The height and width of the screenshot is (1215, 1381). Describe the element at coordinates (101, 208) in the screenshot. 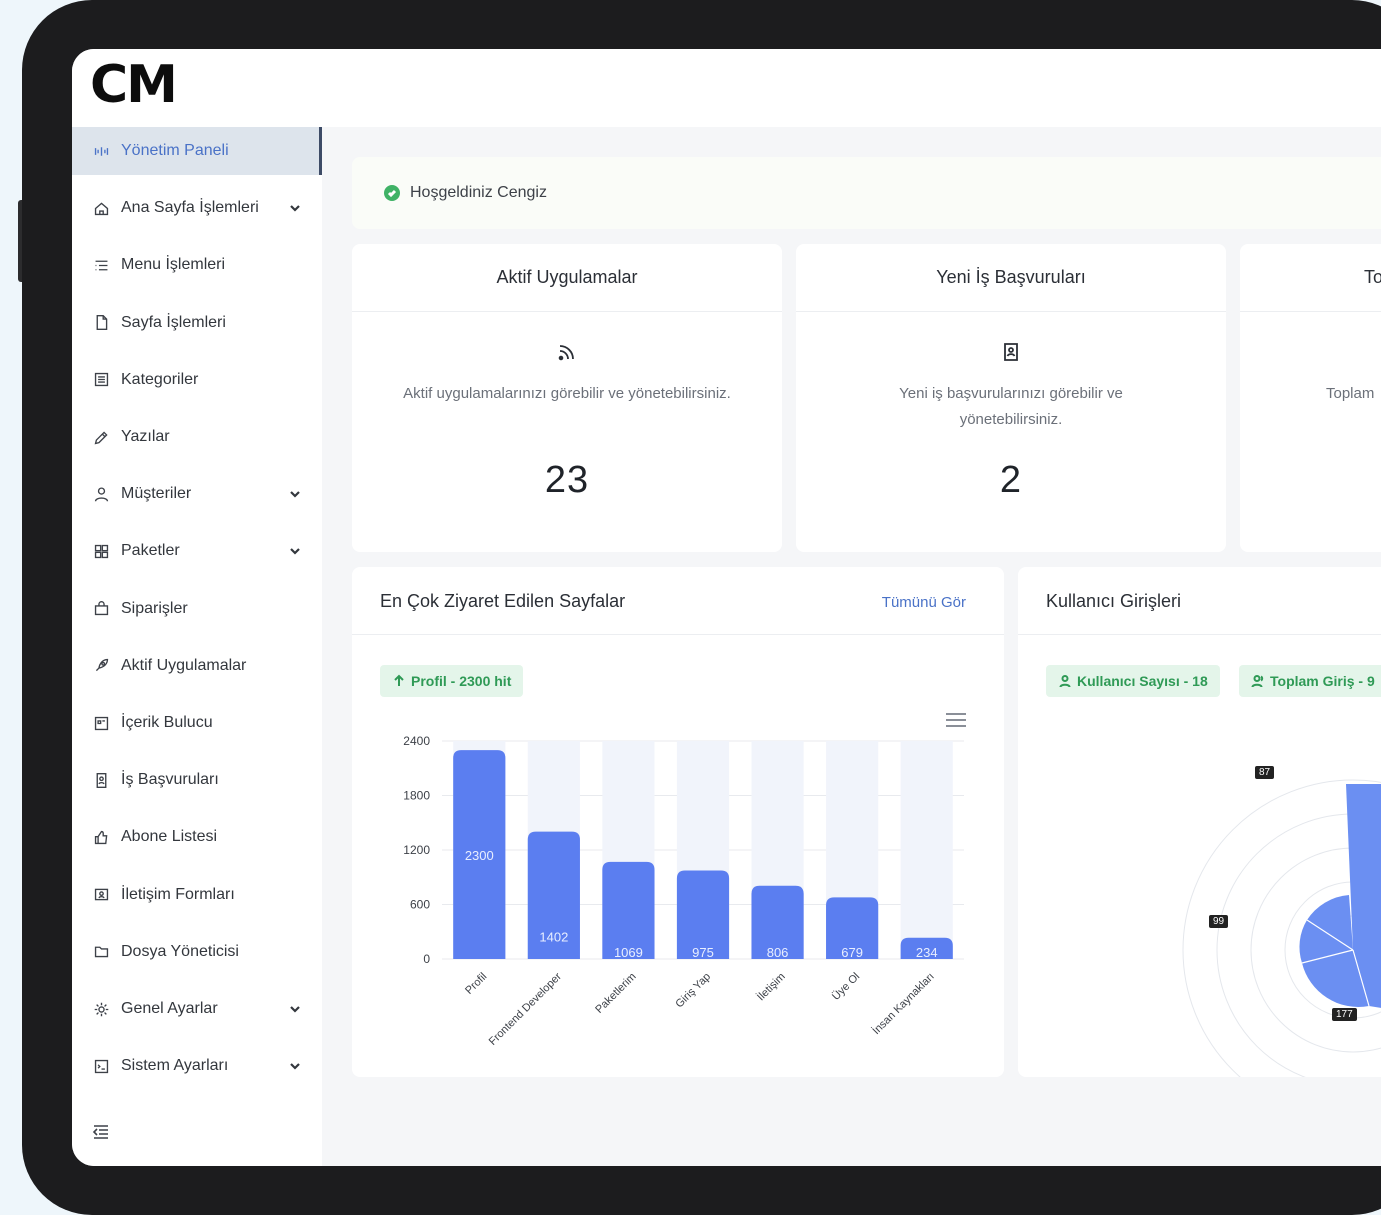

I see `home-icon` at that location.